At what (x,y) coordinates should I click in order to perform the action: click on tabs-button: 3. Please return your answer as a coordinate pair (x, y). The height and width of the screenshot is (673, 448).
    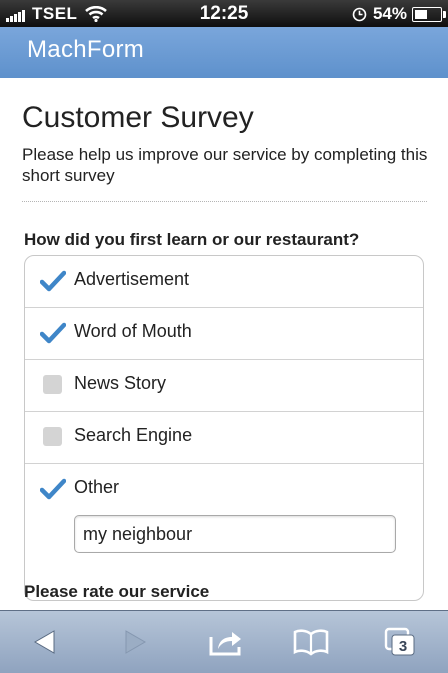
    Looking at the image, I should click on (400, 642).